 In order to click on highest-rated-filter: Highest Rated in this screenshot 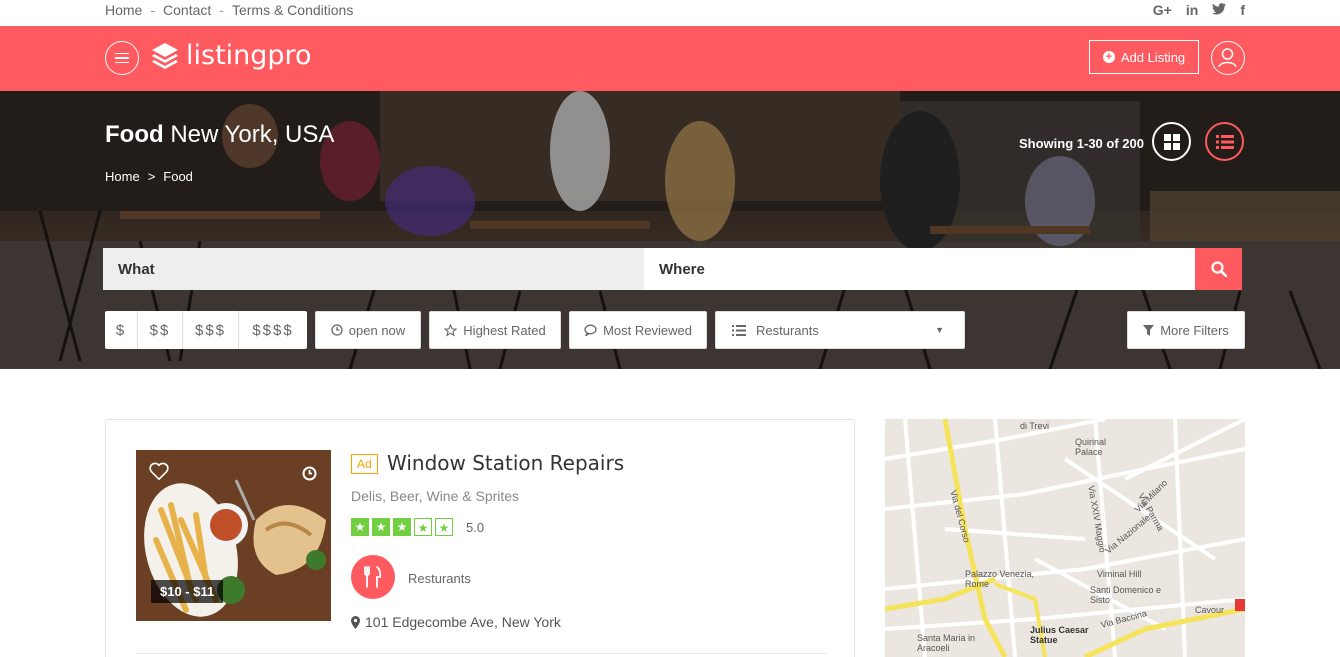, I will do `click(495, 330)`.